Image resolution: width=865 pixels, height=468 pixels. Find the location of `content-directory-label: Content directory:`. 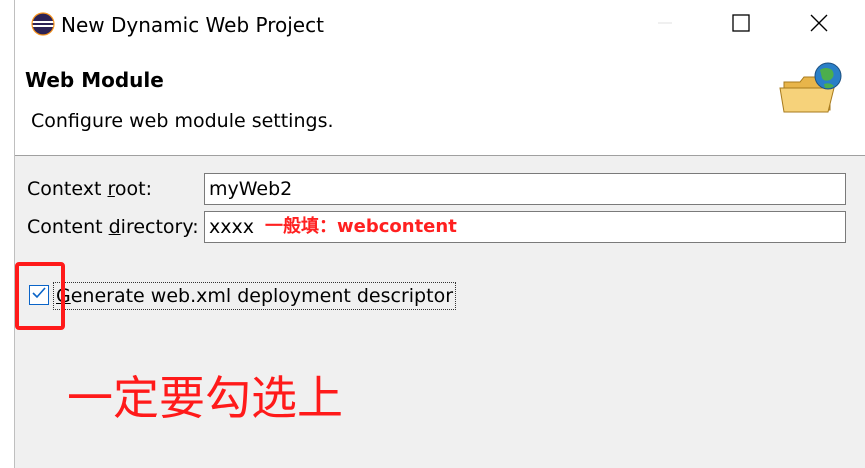

content-directory-label: Content directory: is located at coordinates (113, 227).